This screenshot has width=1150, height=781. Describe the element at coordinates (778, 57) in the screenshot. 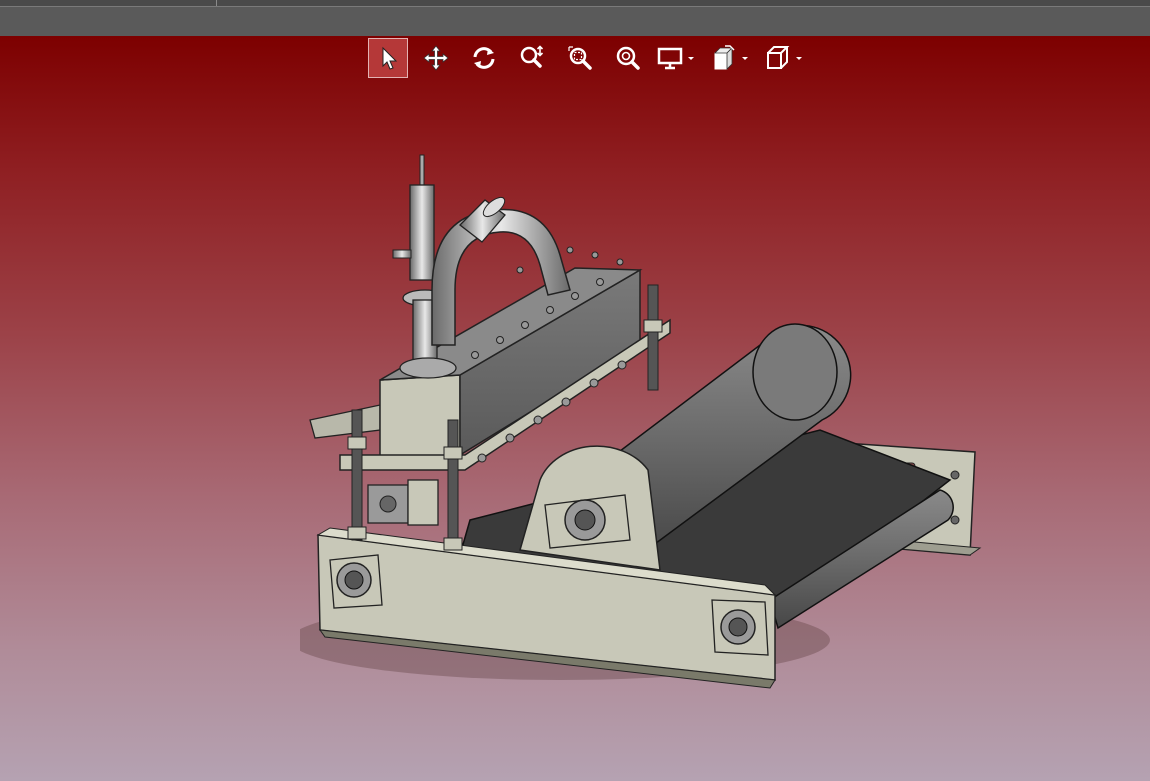

I see `view-cube-icon` at that location.